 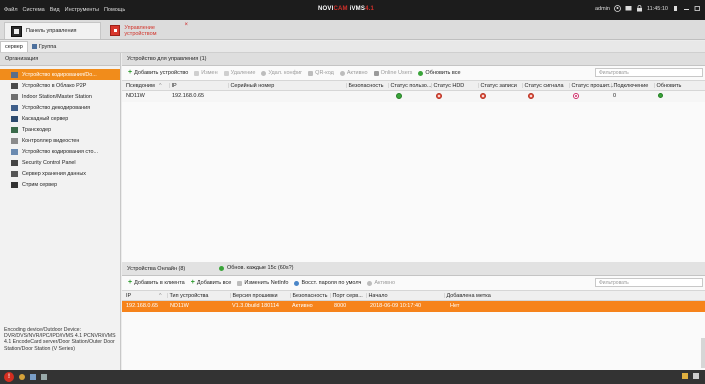 I want to click on alarm-list-icon, so click(x=33, y=377).